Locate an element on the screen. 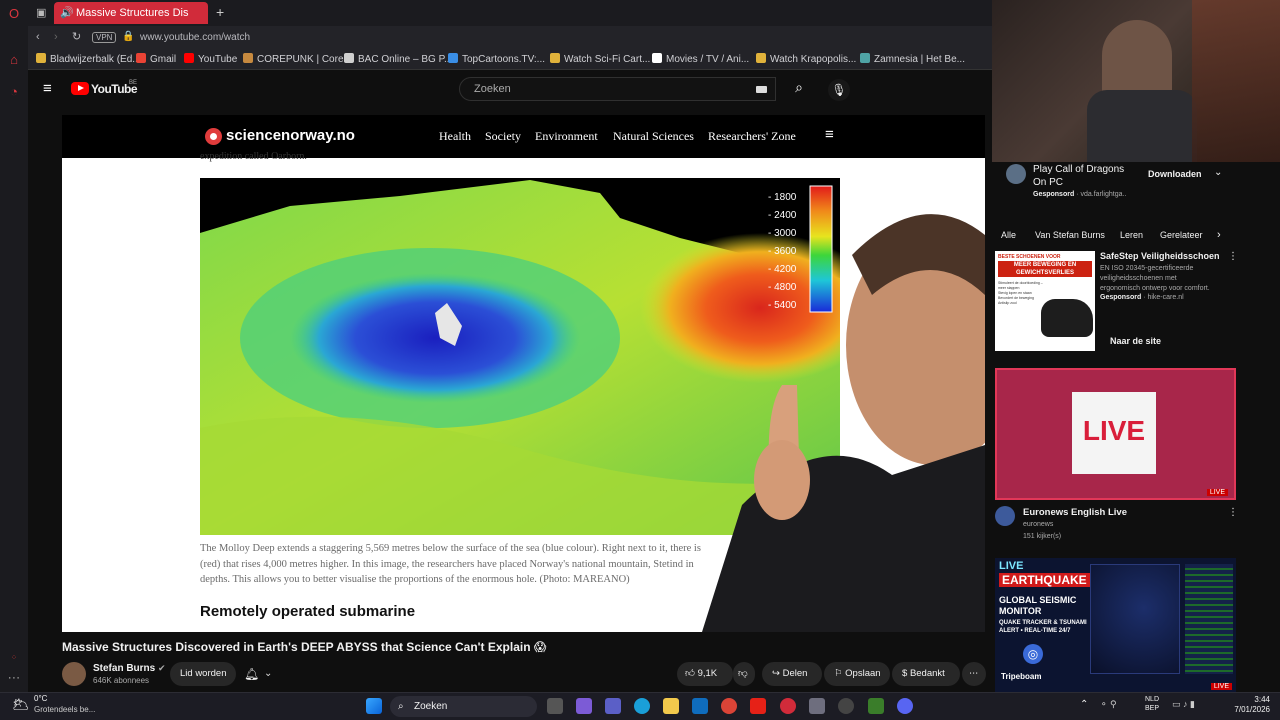 The image size is (1280, 720). live-more-icon: ⋮ is located at coordinates (1233, 512).